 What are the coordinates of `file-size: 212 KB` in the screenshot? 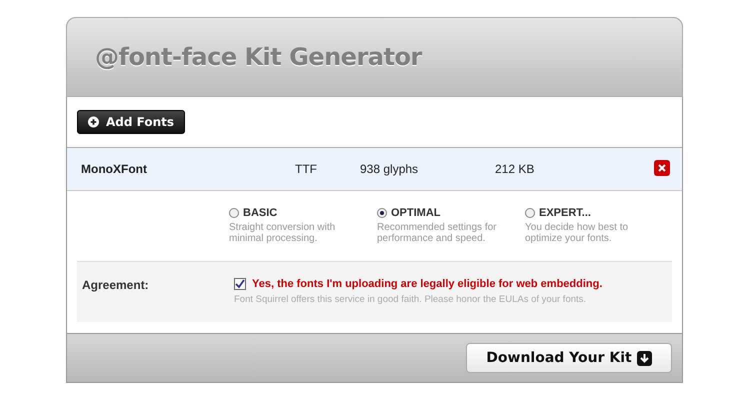 It's located at (515, 169).